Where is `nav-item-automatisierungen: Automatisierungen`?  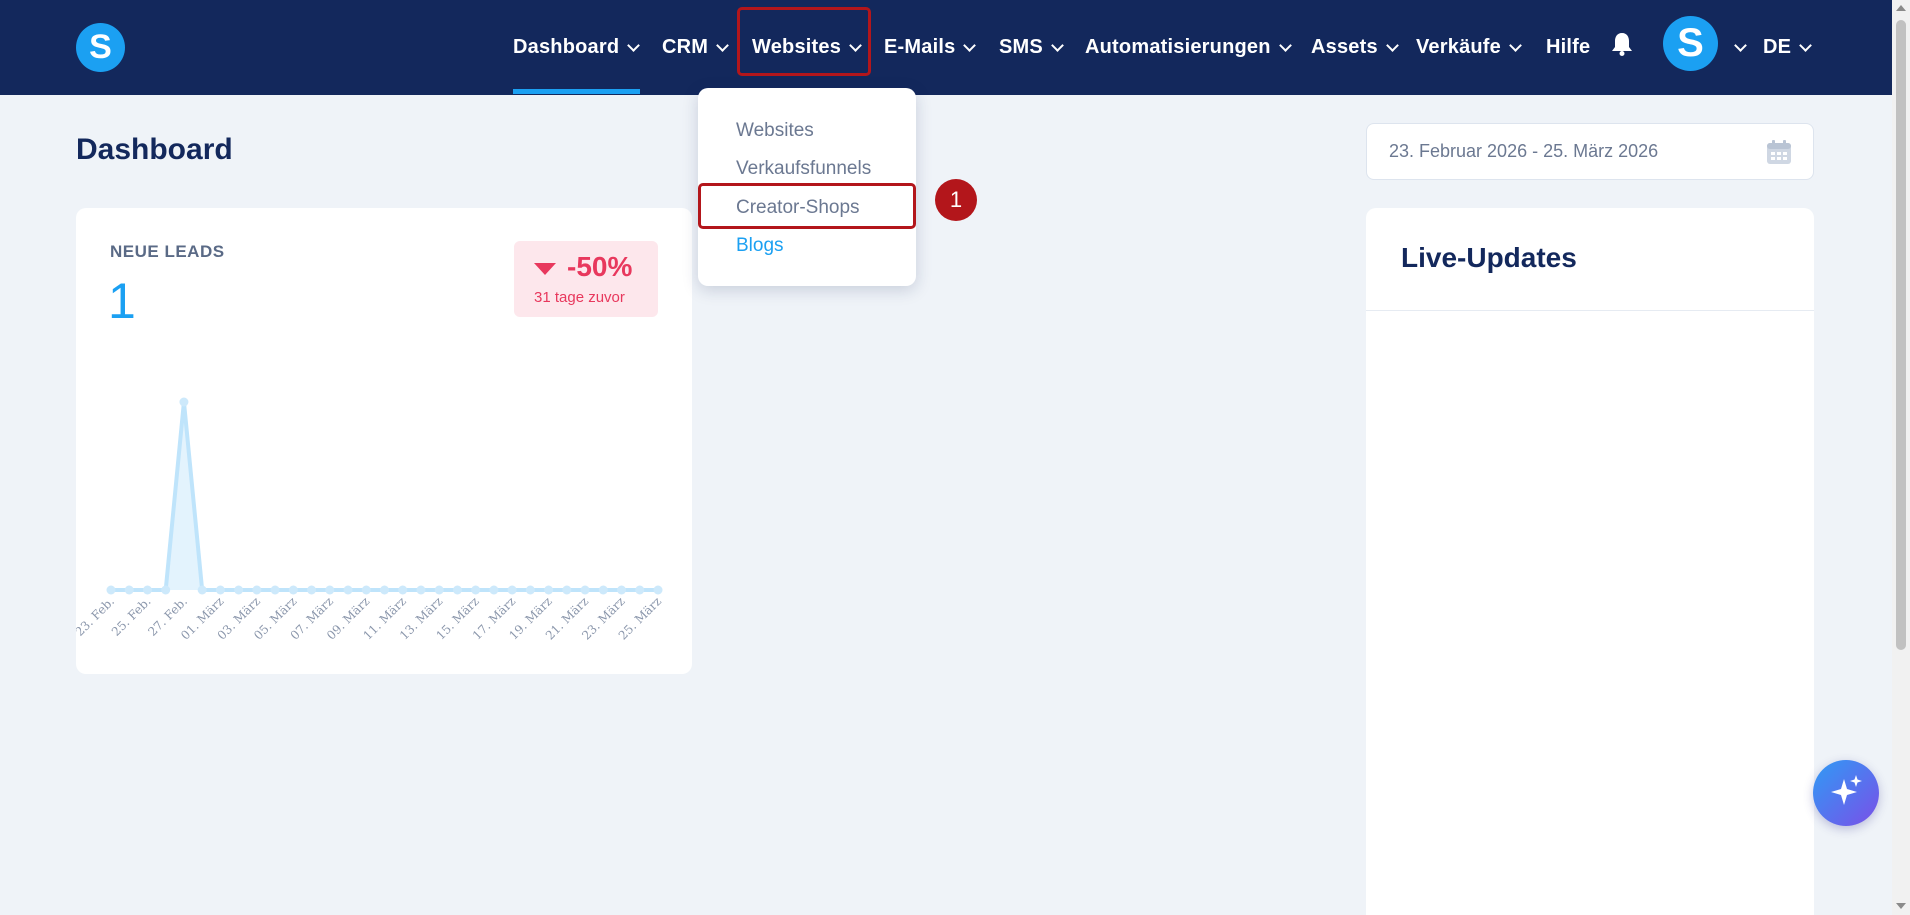 nav-item-automatisierungen: Automatisierungen is located at coordinates (1188, 47).